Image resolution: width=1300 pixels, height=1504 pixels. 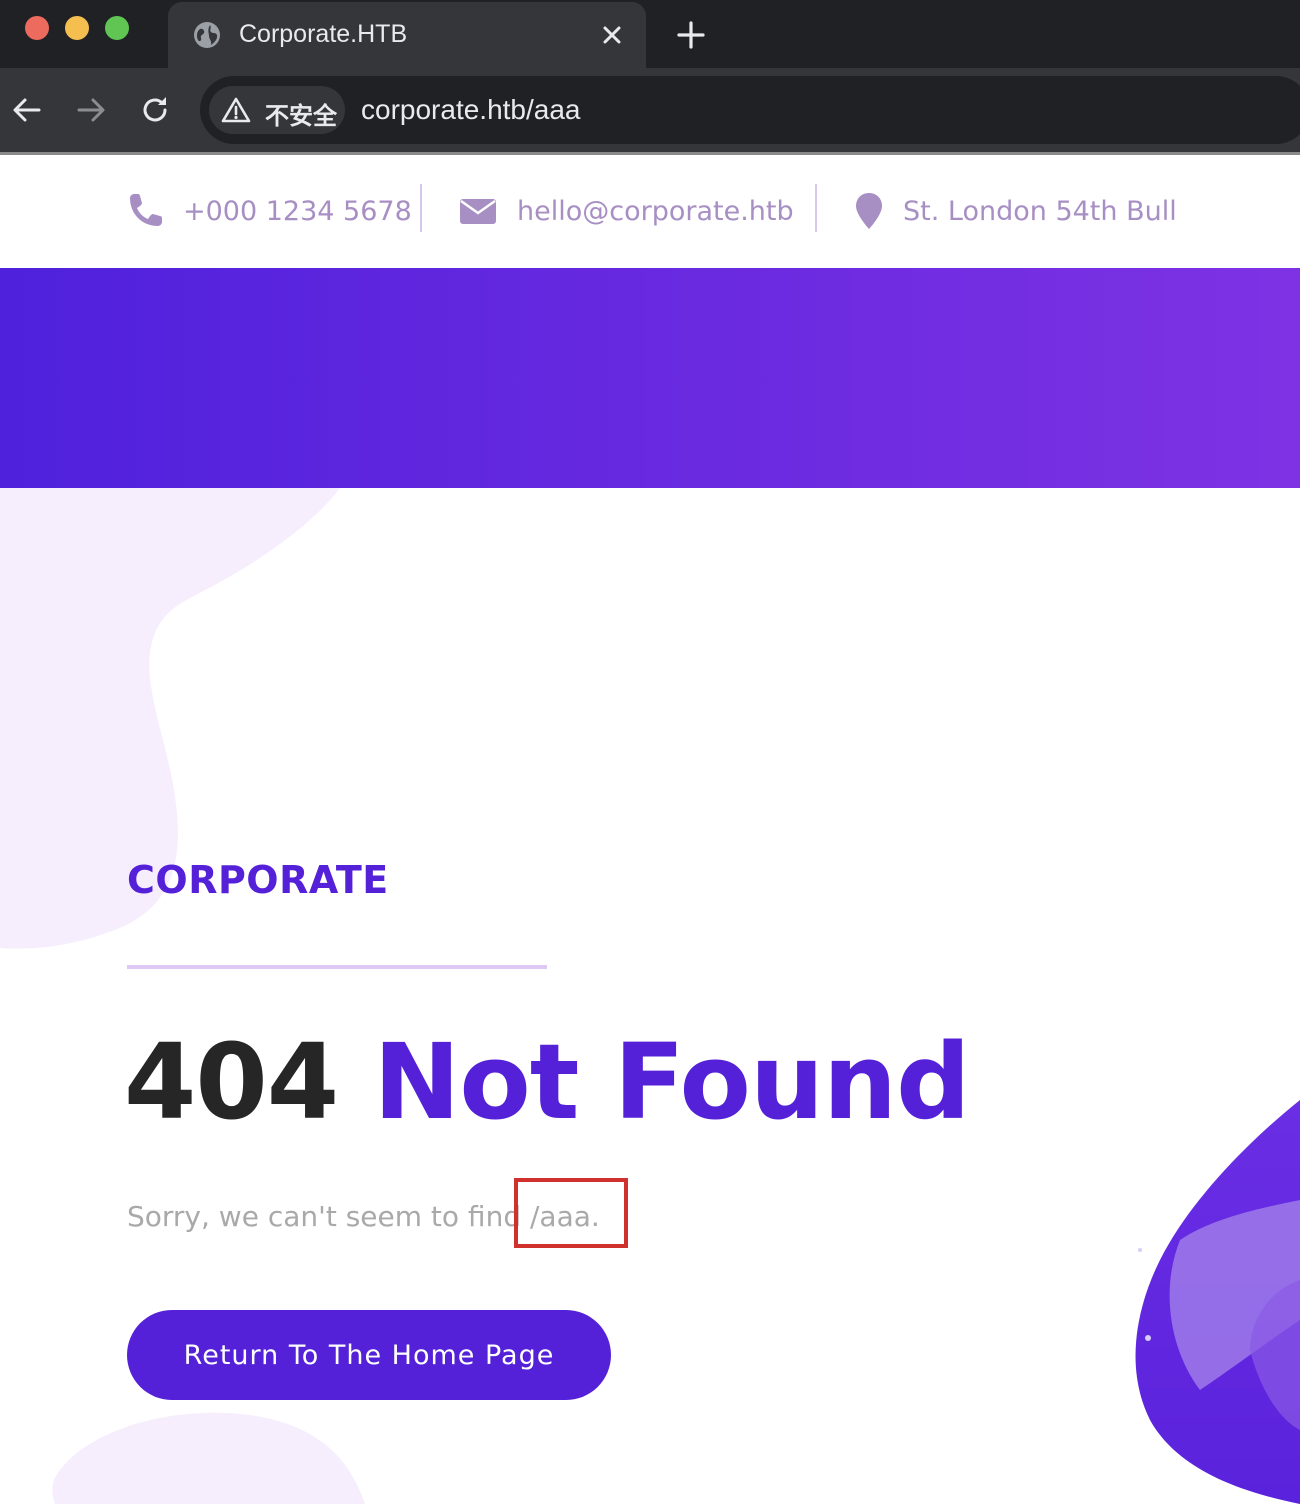 I want to click on map-pin-icon, so click(x=869, y=211).